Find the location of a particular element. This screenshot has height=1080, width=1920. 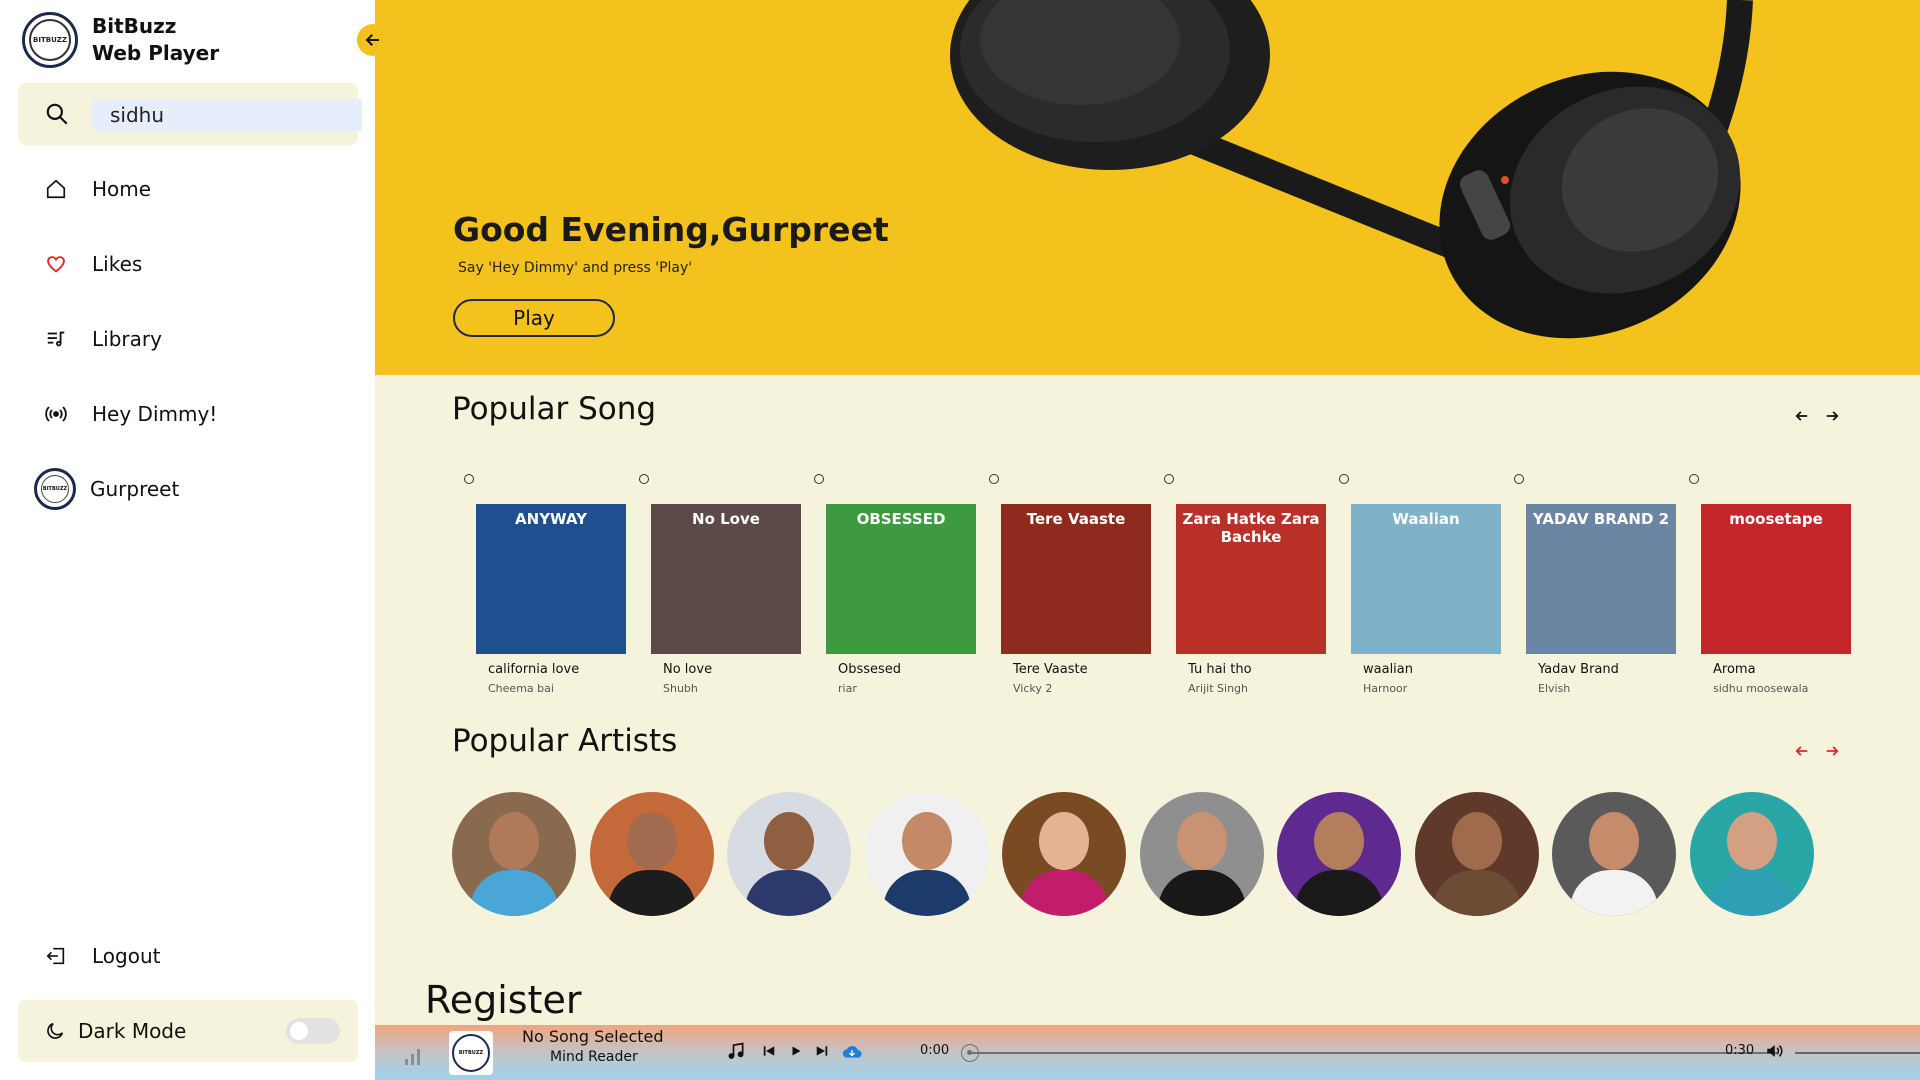

avatar: BITBUZZ is located at coordinates (55, 489).